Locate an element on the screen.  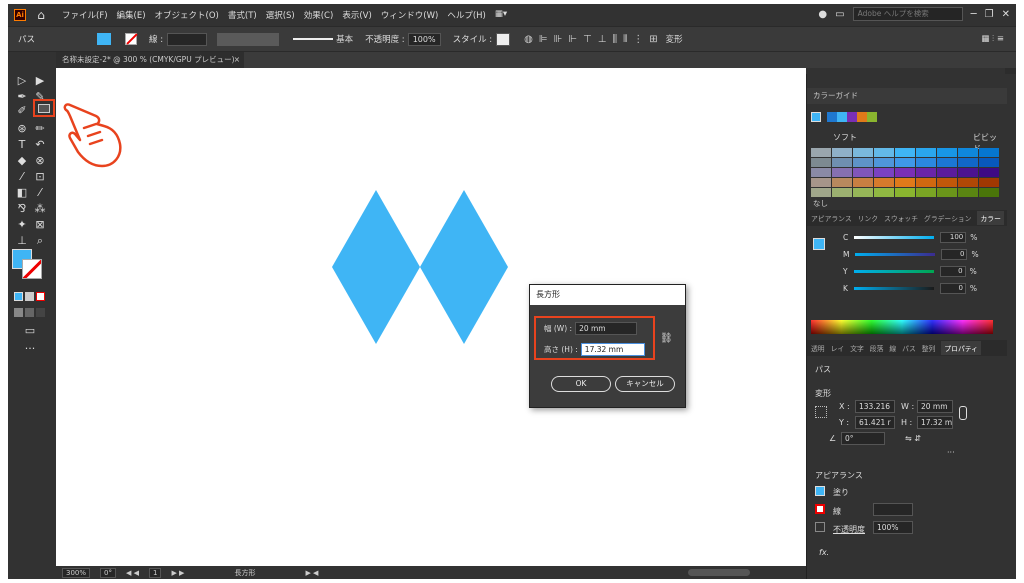
appearance-fill-label: 塗り is located at coordinates (841, 492).